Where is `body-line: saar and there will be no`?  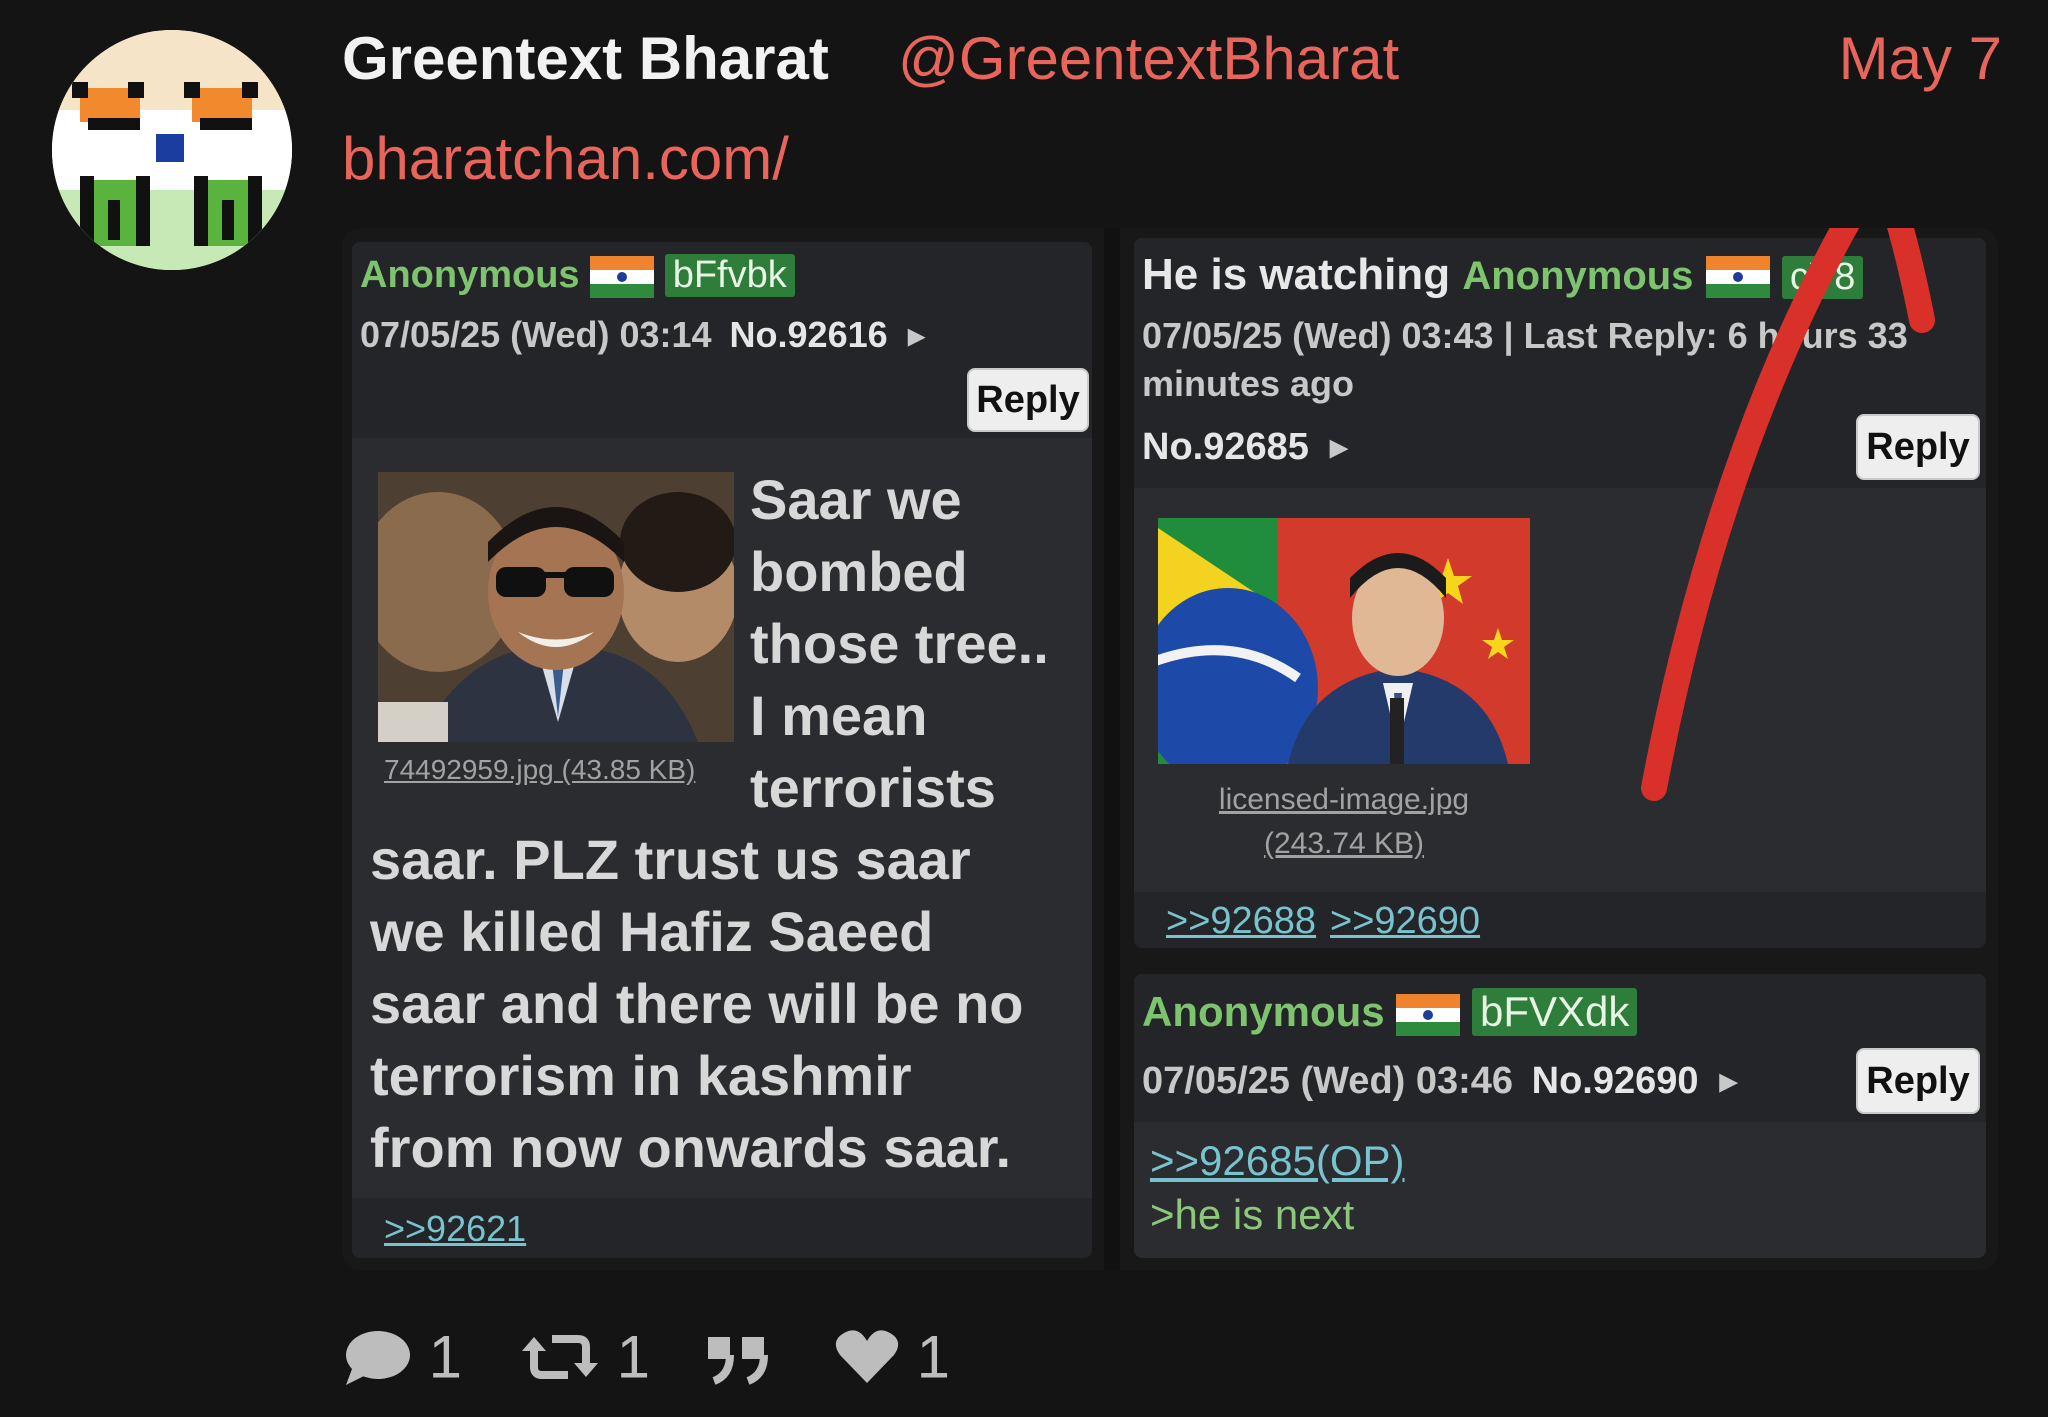 body-line: saar and there will be no is located at coordinates (697, 1003).